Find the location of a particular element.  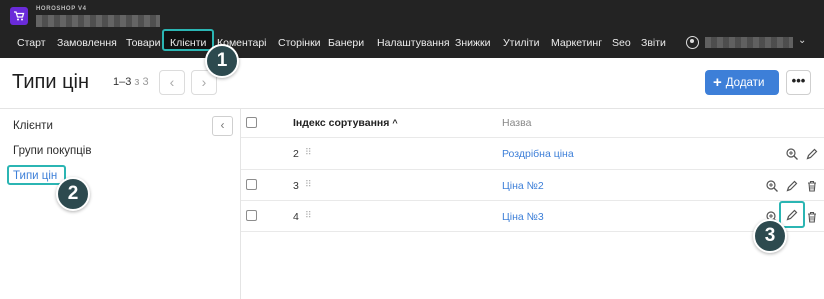

add-button-label: Додати is located at coordinates (745, 83).